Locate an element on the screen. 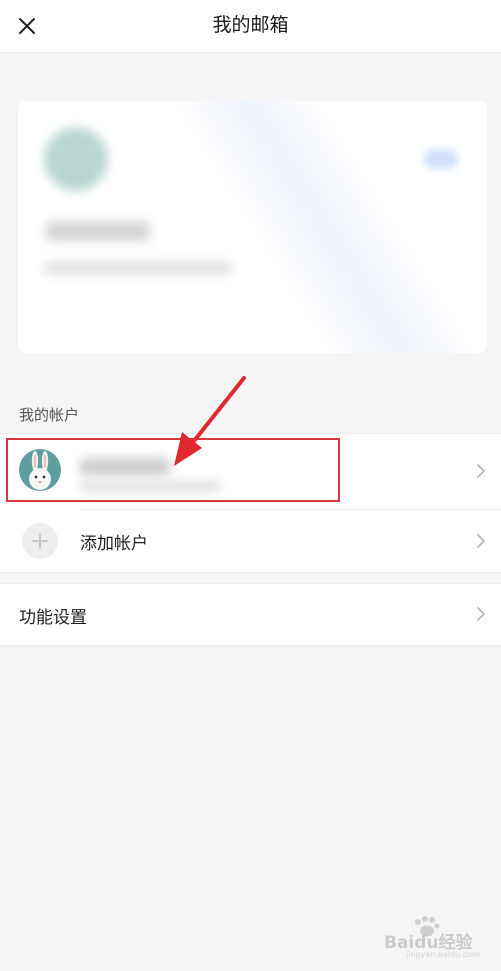 Image resolution: width=501 pixels, height=971 pixels. add-icon is located at coordinates (40, 541).